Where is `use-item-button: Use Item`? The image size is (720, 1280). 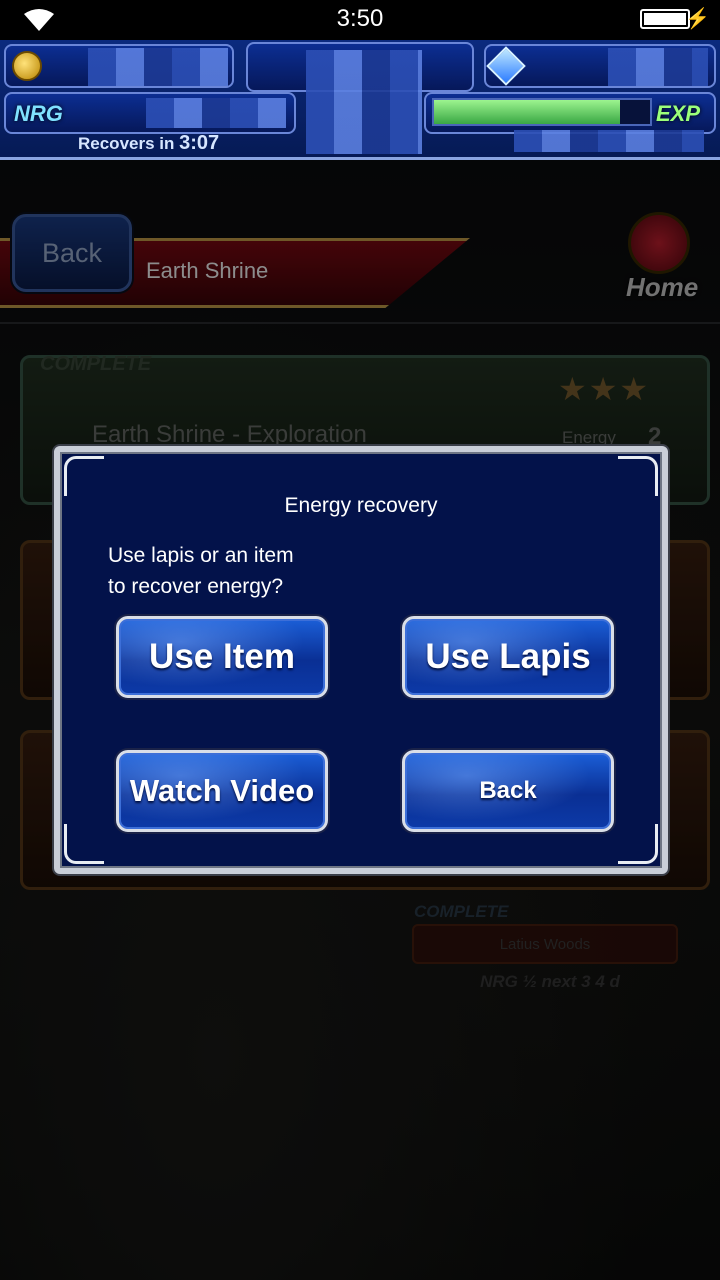
use-item-button: Use Item is located at coordinates (222, 657).